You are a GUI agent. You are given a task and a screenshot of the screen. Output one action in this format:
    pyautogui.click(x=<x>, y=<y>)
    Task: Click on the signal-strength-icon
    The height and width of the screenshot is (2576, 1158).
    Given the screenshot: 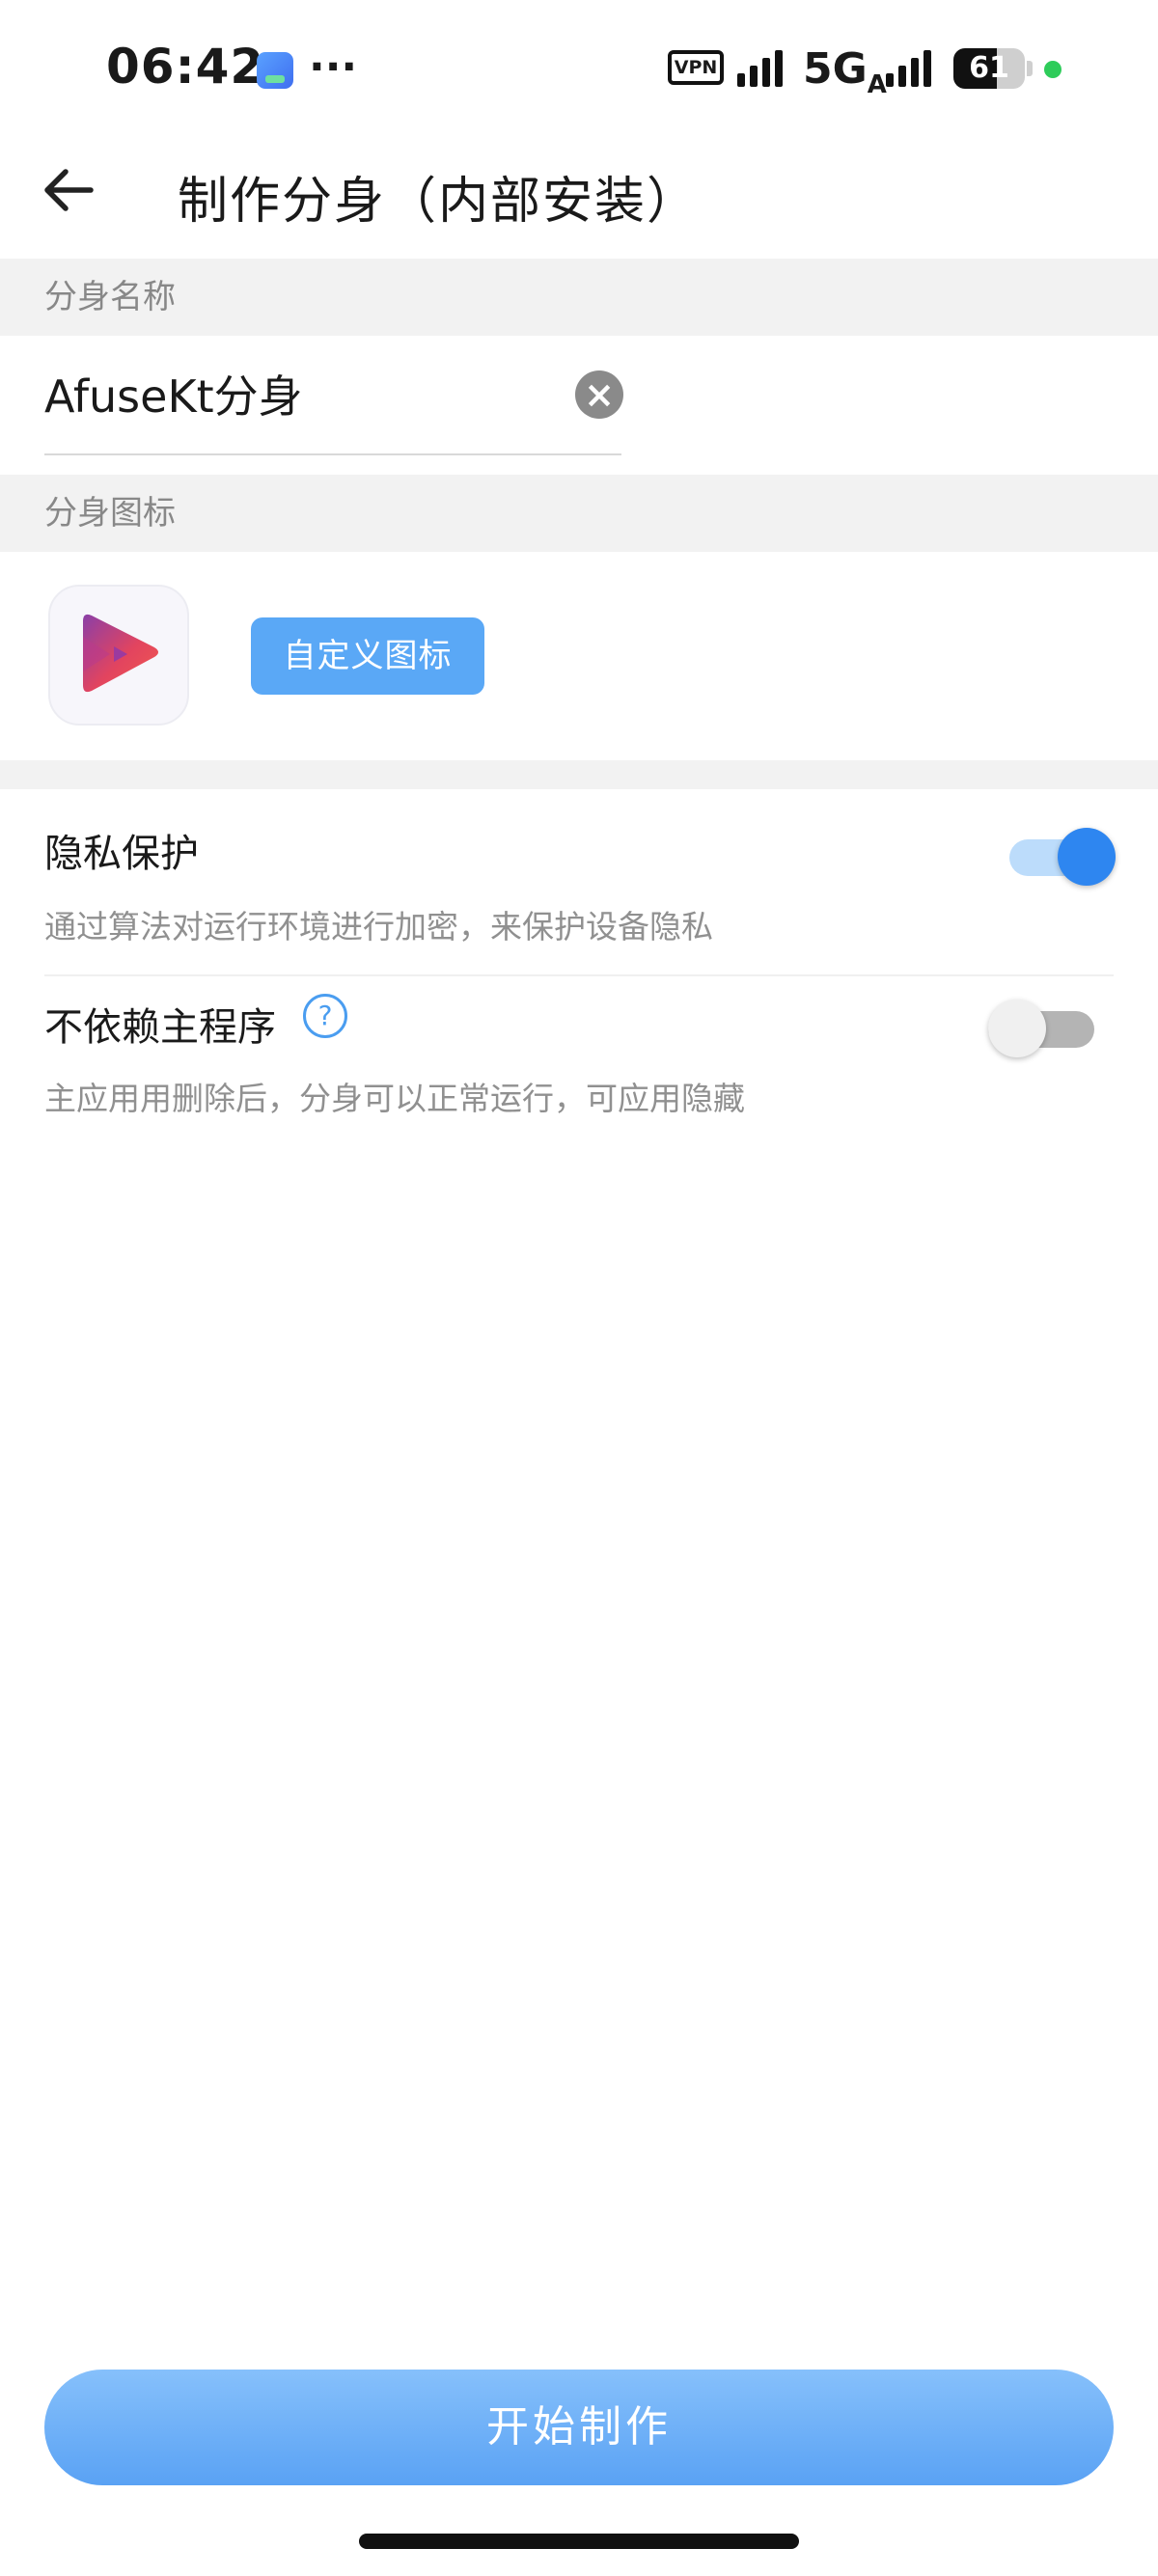 What is the action you would take?
    pyautogui.click(x=760, y=68)
    